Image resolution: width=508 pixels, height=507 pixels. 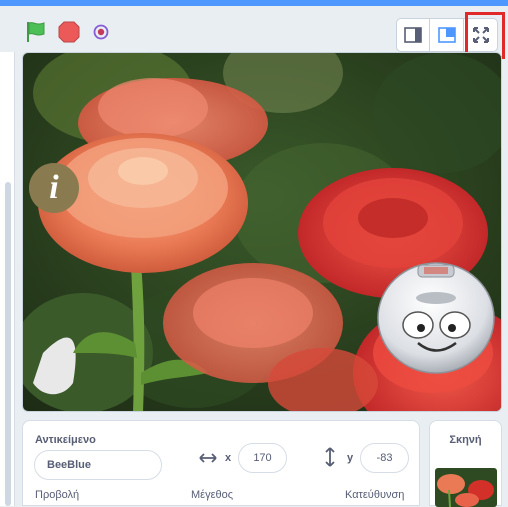 I want to click on horizontal-arrows-icon, so click(x=208, y=458).